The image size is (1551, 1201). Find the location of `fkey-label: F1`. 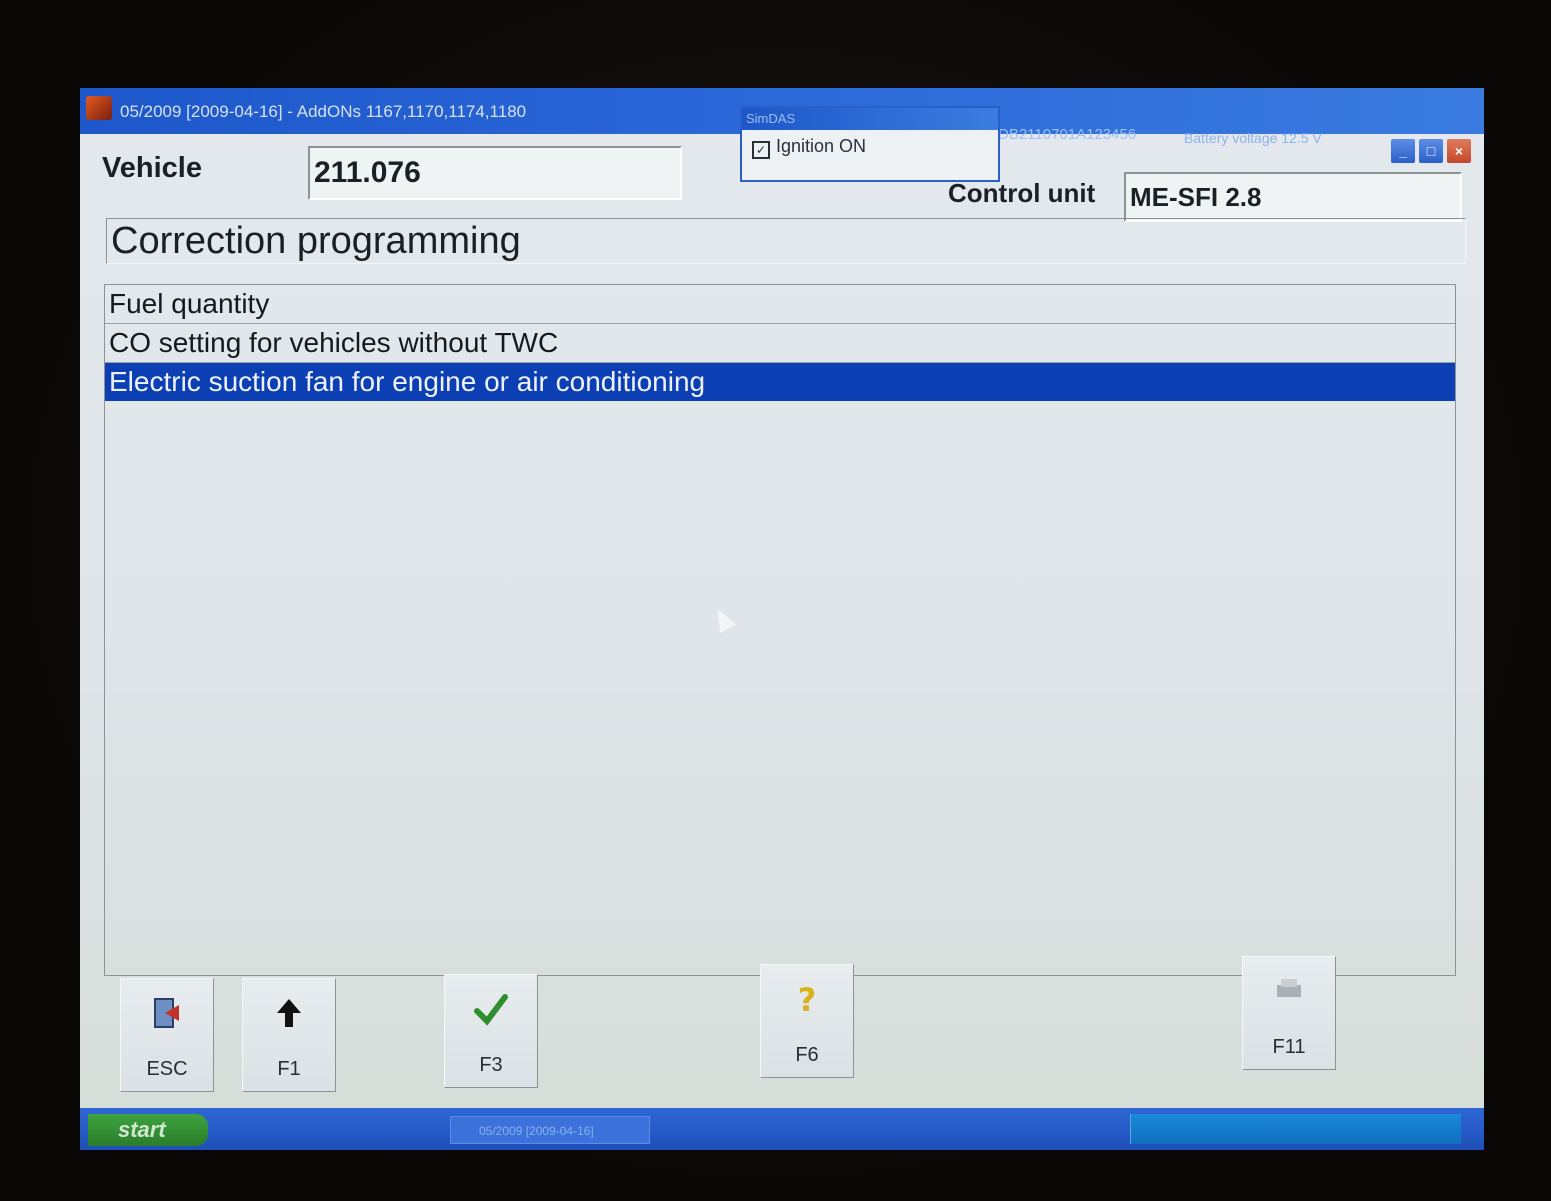

fkey-label: F1 is located at coordinates (289, 1069).